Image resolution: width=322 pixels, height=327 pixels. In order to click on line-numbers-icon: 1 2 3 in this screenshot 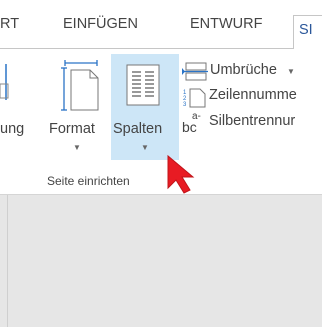, I will do `click(195, 98)`.